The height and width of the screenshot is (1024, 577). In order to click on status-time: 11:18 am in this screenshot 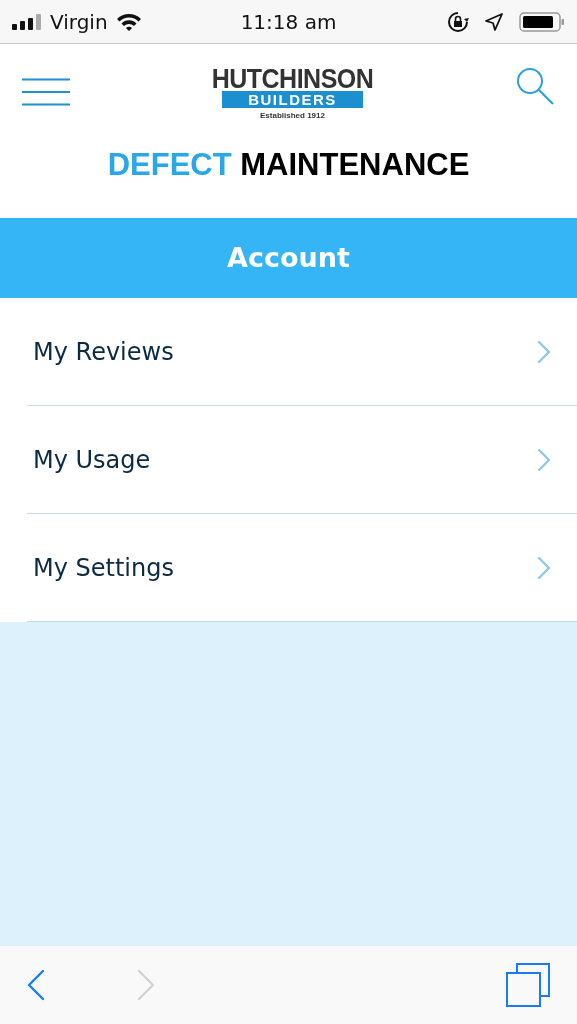, I will do `click(288, 22)`.